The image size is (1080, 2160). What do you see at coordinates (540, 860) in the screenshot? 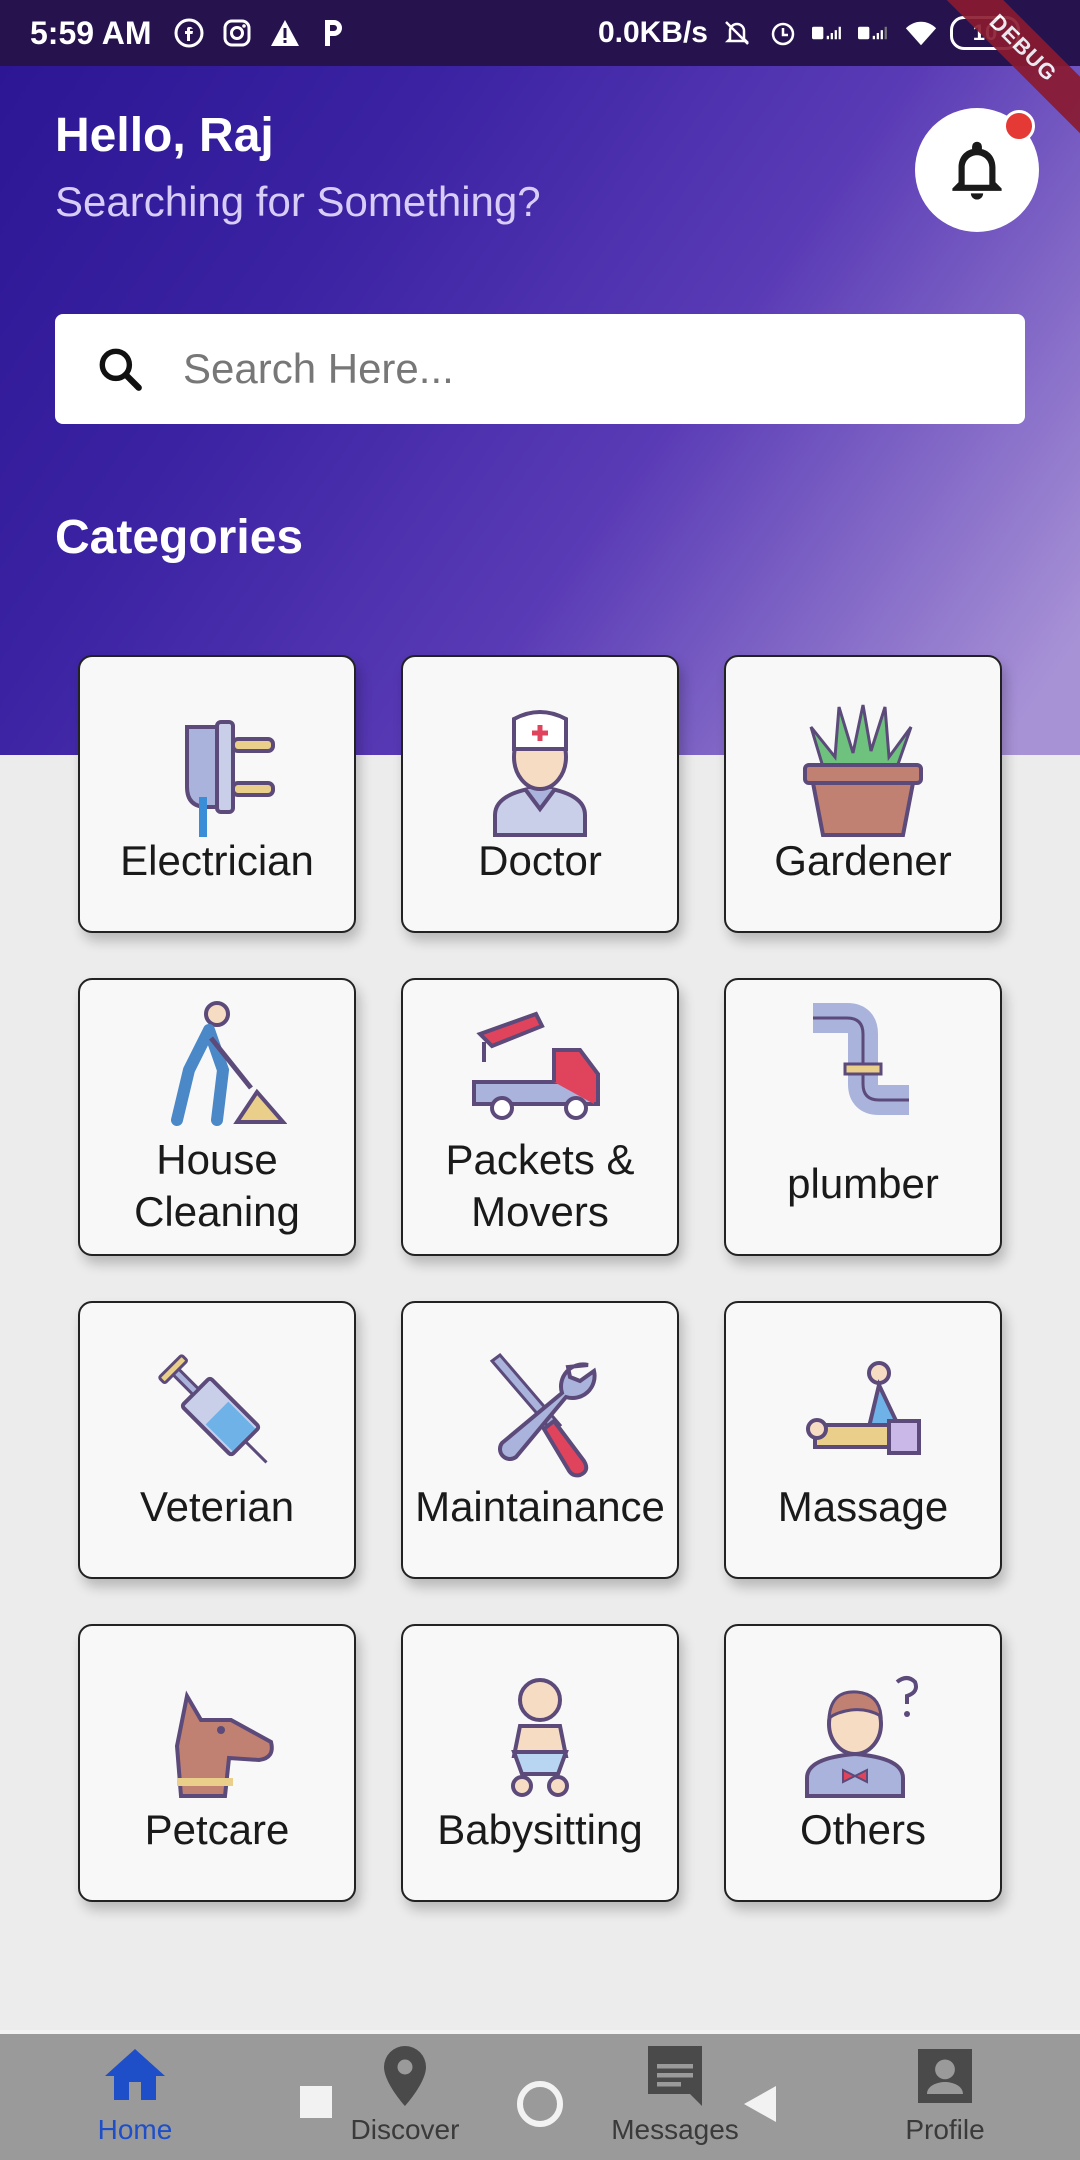
I see `category-label: Doctor` at bounding box center [540, 860].